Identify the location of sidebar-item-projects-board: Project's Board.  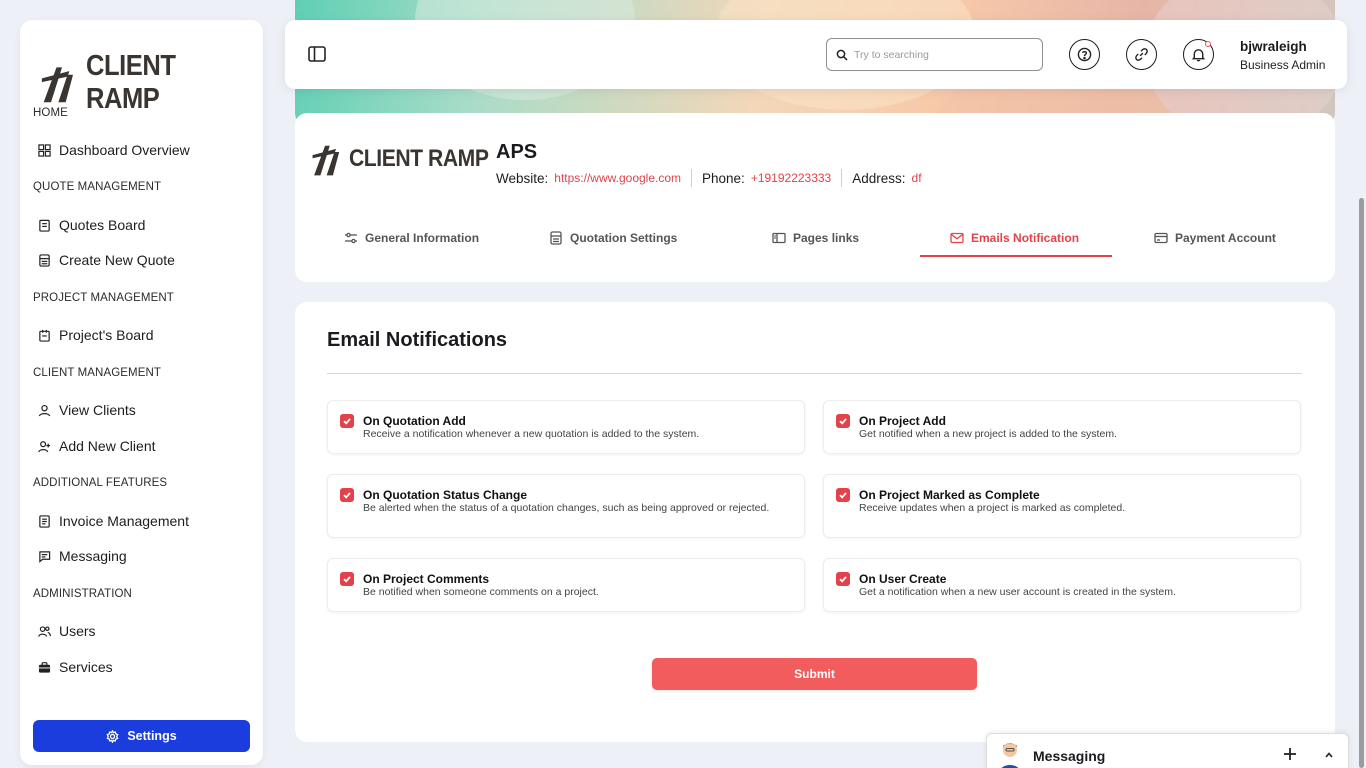
(96, 335).